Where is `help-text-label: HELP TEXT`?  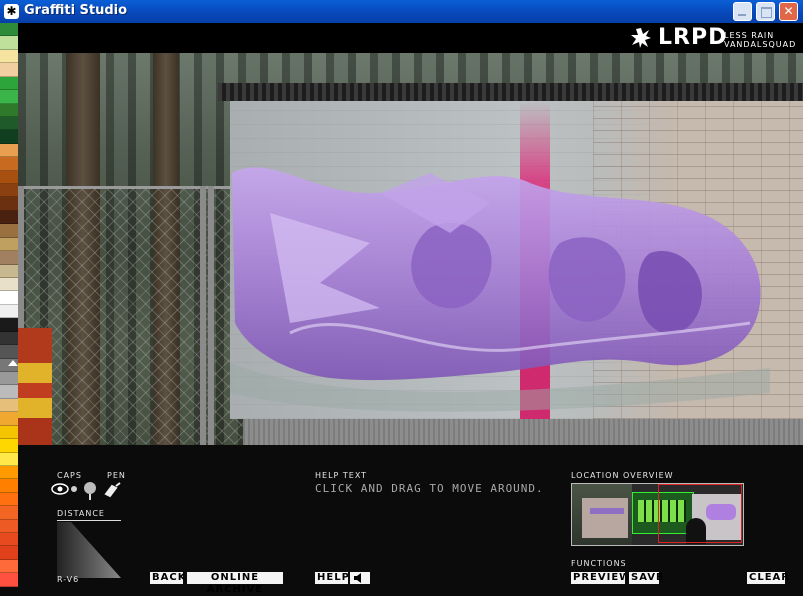
help-text-label: HELP TEXT is located at coordinates (341, 475).